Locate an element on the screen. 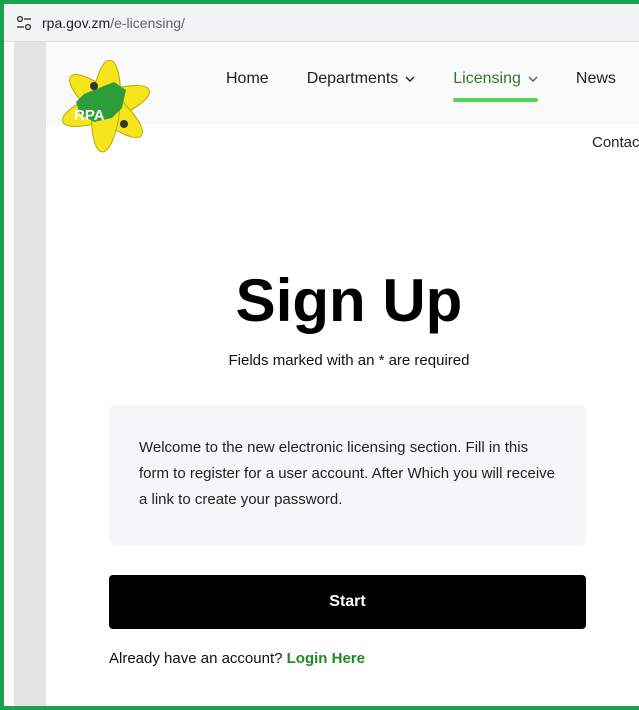 The height and width of the screenshot is (710, 639). required-fields-note: Fields marked with an * are required is located at coordinates (349, 360).